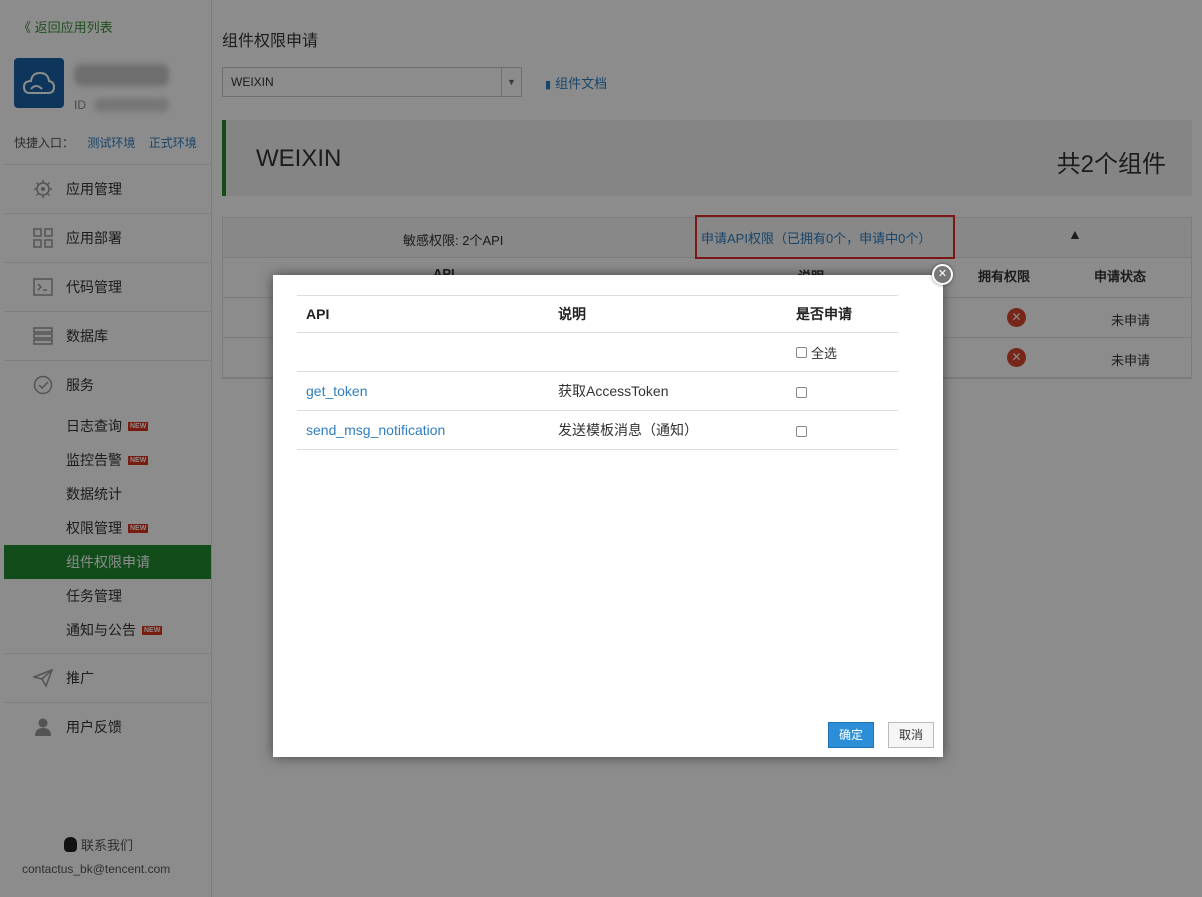  I want to click on table-row: send_msg_notification 发送模板消息（通知）, so click(597, 430).